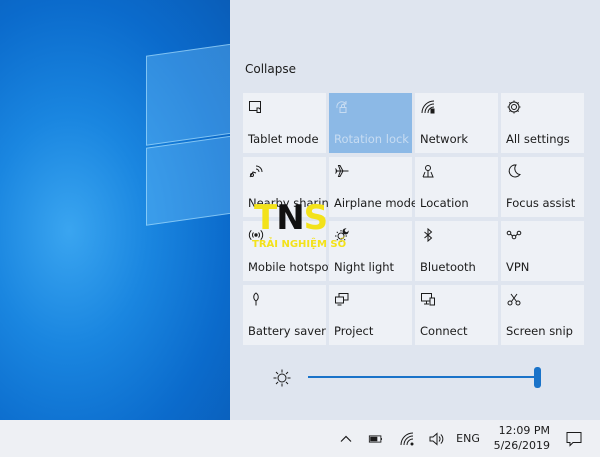 This screenshot has height=457, width=600. What do you see at coordinates (542, 315) in the screenshot?
I see `tile-screen-snip: Screen snip` at bounding box center [542, 315].